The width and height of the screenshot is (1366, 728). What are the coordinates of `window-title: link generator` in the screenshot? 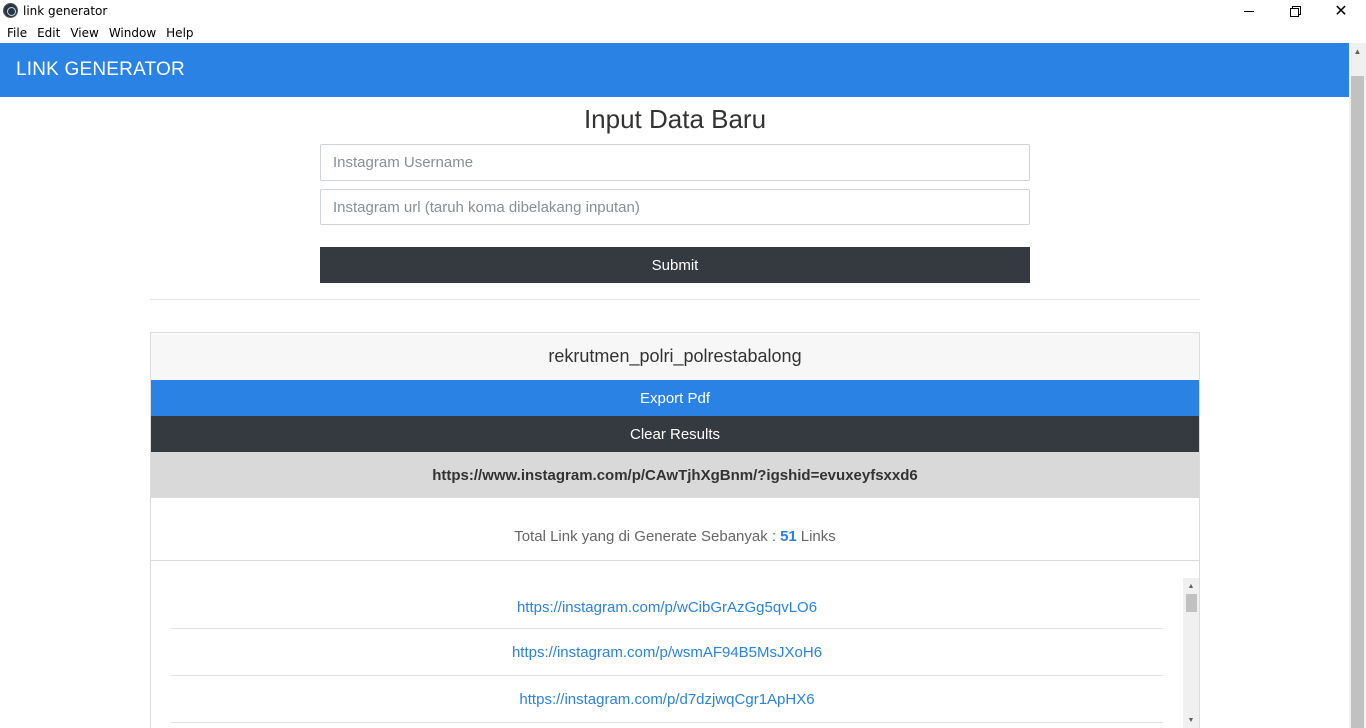 It's located at (65, 11).